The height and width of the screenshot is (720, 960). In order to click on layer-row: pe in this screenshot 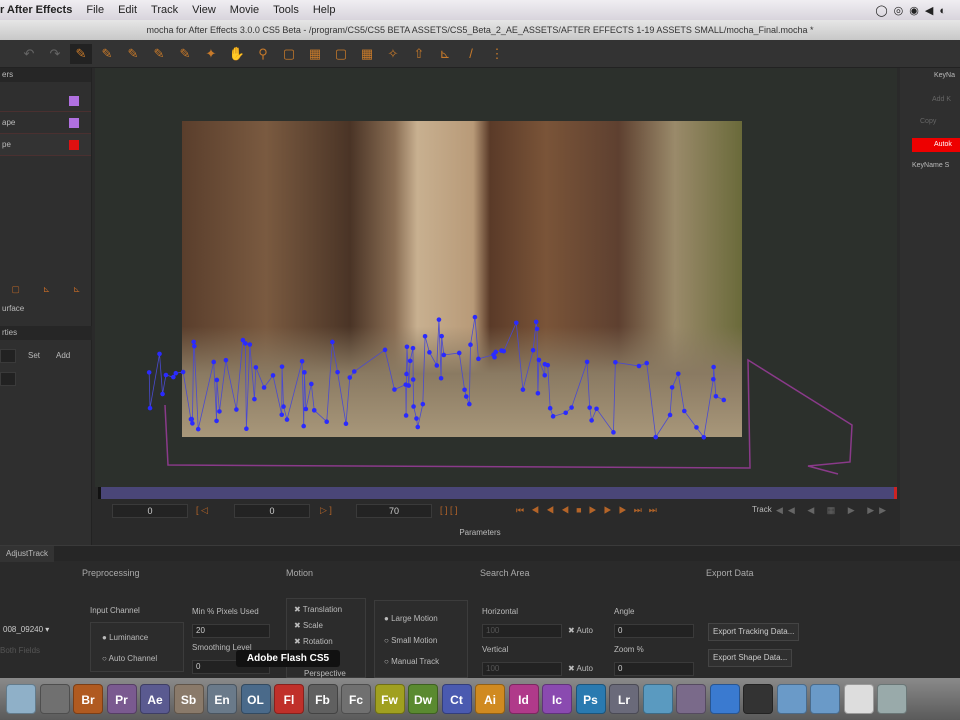, I will do `click(45, 145)`.